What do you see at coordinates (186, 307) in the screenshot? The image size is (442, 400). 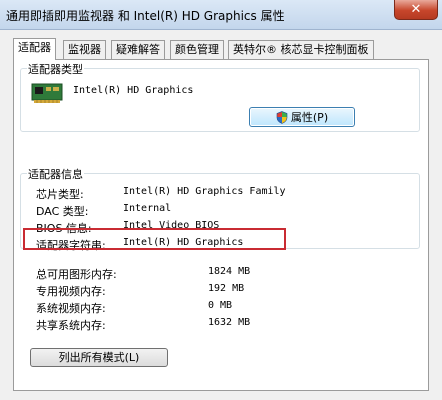 I see `memory-row-system-video: 系统视频内存: 0 MB` at bounding box center [186, 307].